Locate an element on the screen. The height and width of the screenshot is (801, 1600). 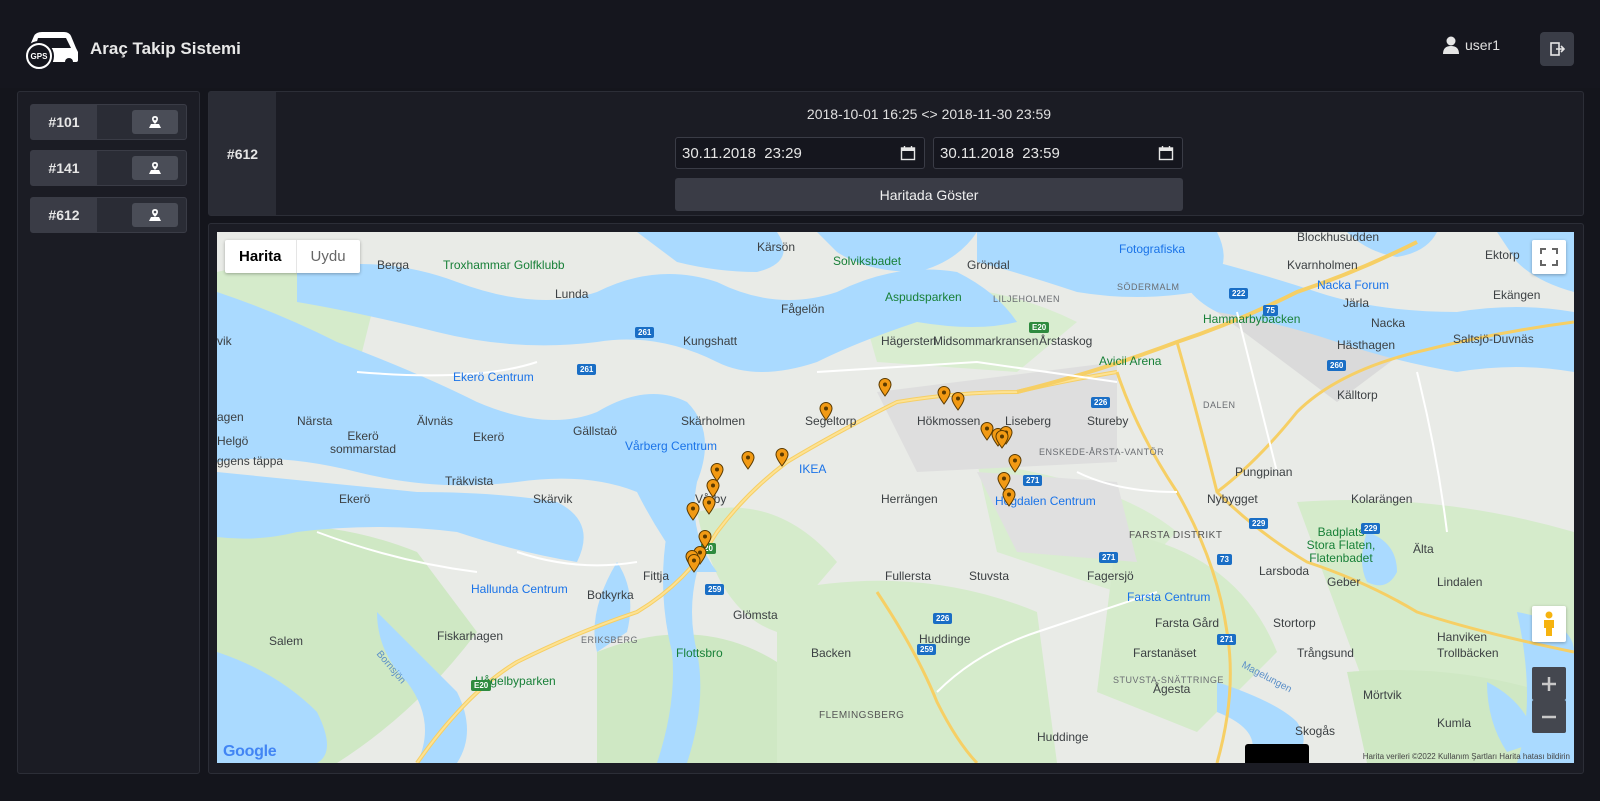
map-place-label: Stortorp is located at coordinates (1294, 623).